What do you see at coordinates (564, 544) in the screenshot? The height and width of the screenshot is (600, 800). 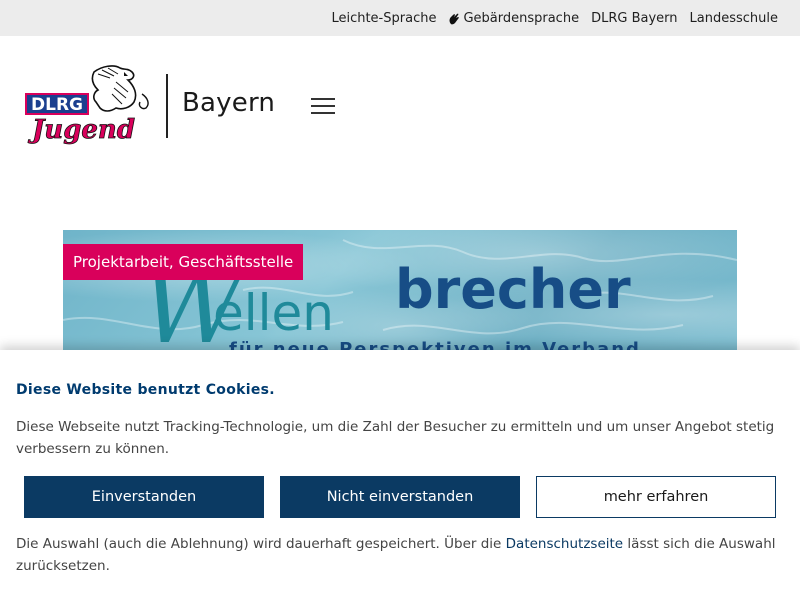 I see `privacy-page-link: Datenschutzseite` at bounding box center [564, 544].